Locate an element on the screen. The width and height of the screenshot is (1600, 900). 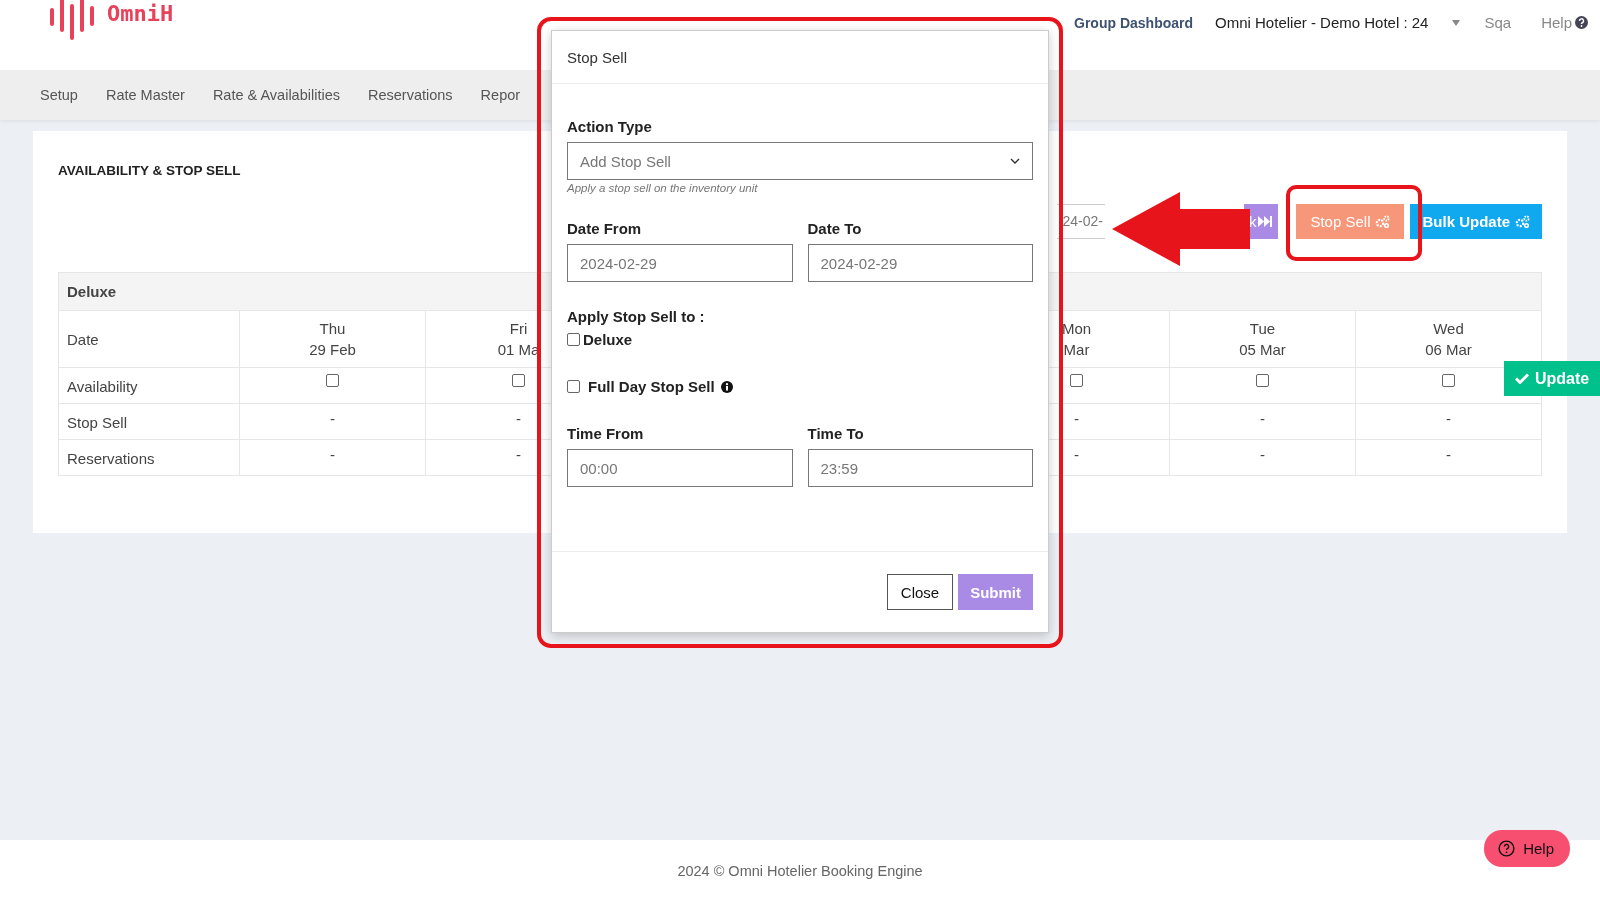
day-name: Mon is located at coordinates (1076, 328).